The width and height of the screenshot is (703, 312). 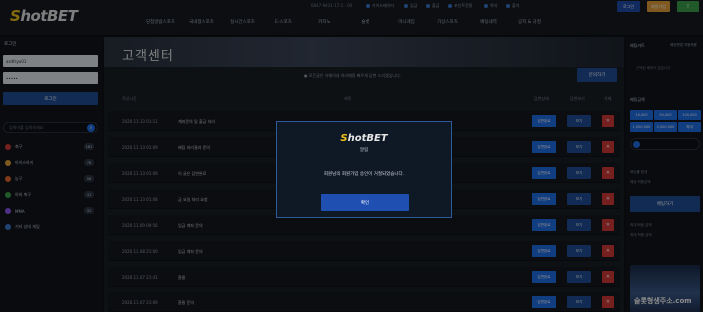 What do you see at coordinates (364, 169) in the screenshot?
I see `alert-modal: ShotBET 알림 회원님의 회원가입 승인이 거절되었습니다. 확인` at bounding box center [364, 169].